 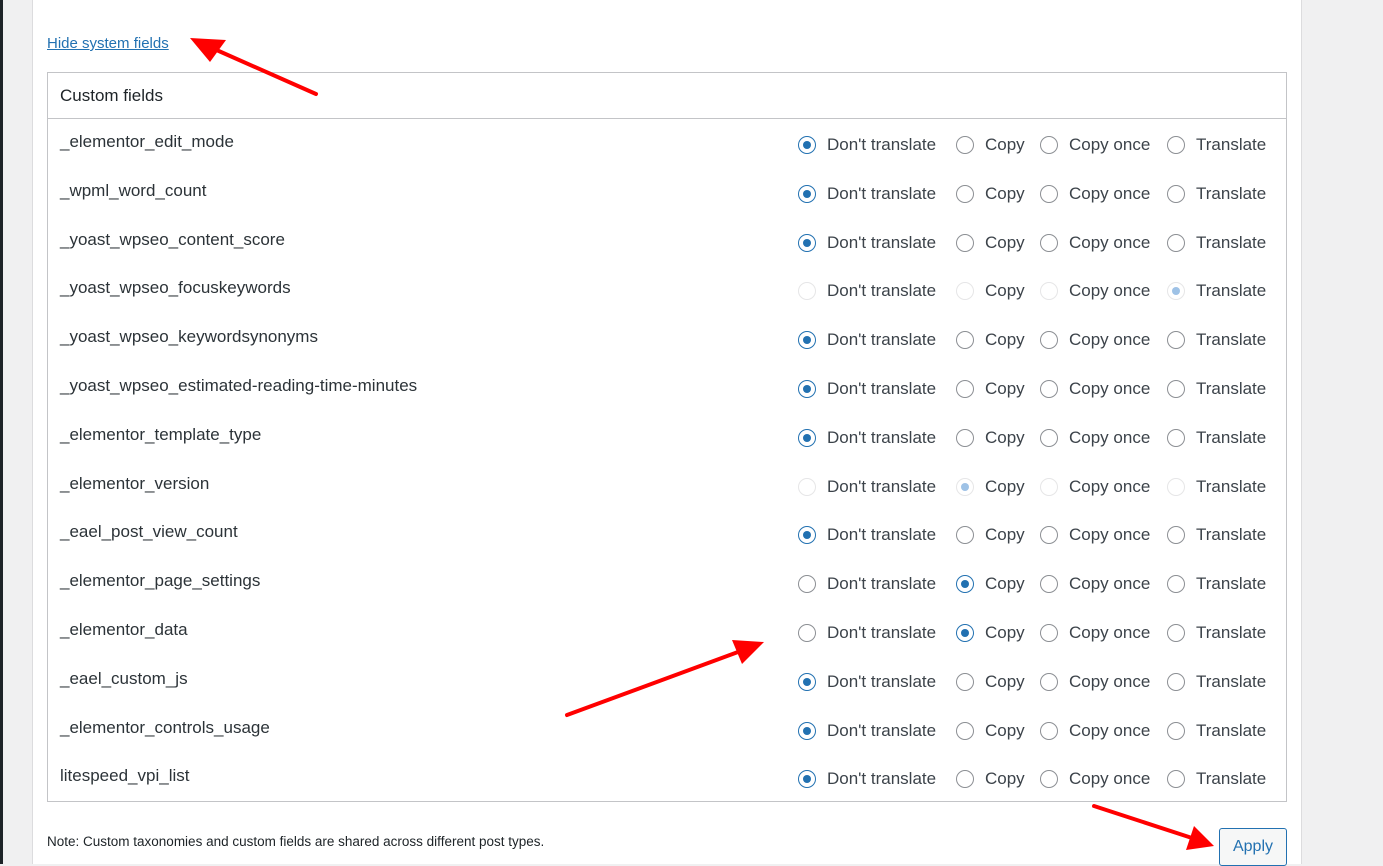 I want to click on apply-button: Apply, so click(x=1253, y=847).